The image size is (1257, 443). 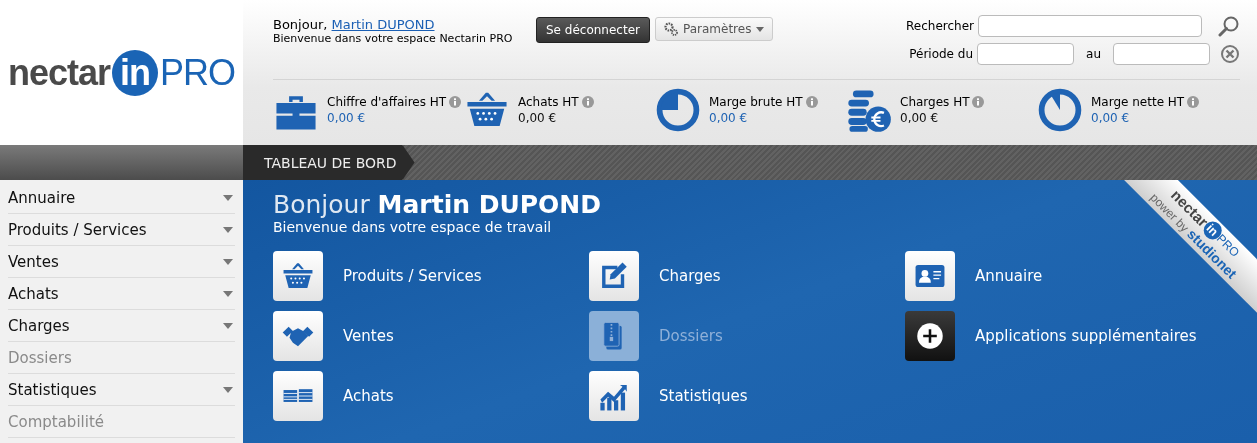 I want to click on sidebar-item: Statistiques, so click(x=121, y=390).